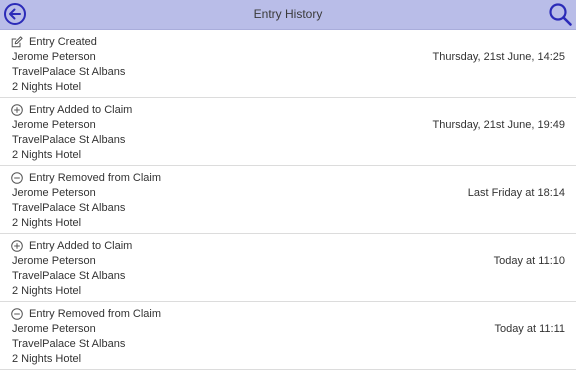  What do you see at coordinates (499, 57) in the screenshot?
I see `entry-timestamp: Thursday, 21st June, 14:25` at bounding box center [499, 57].